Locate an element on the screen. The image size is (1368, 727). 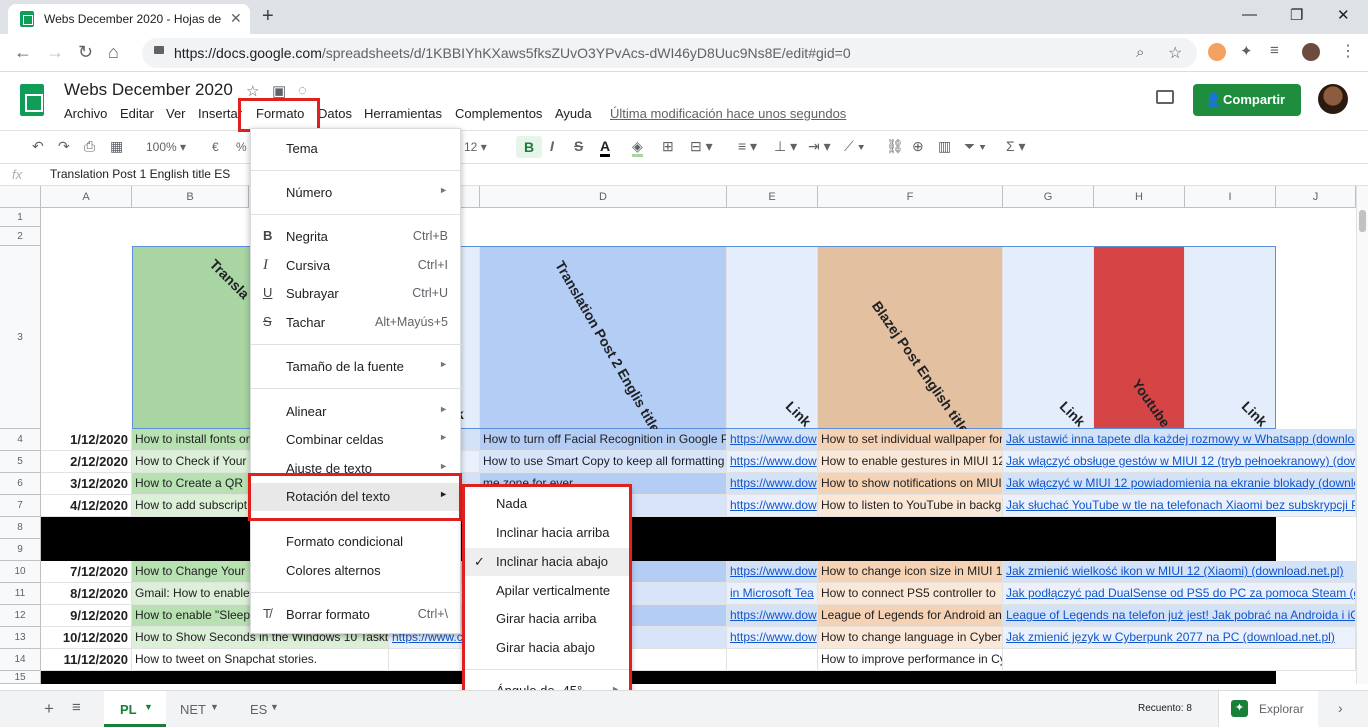
add-sheet-icon: + is located at coordinates (49, 709).